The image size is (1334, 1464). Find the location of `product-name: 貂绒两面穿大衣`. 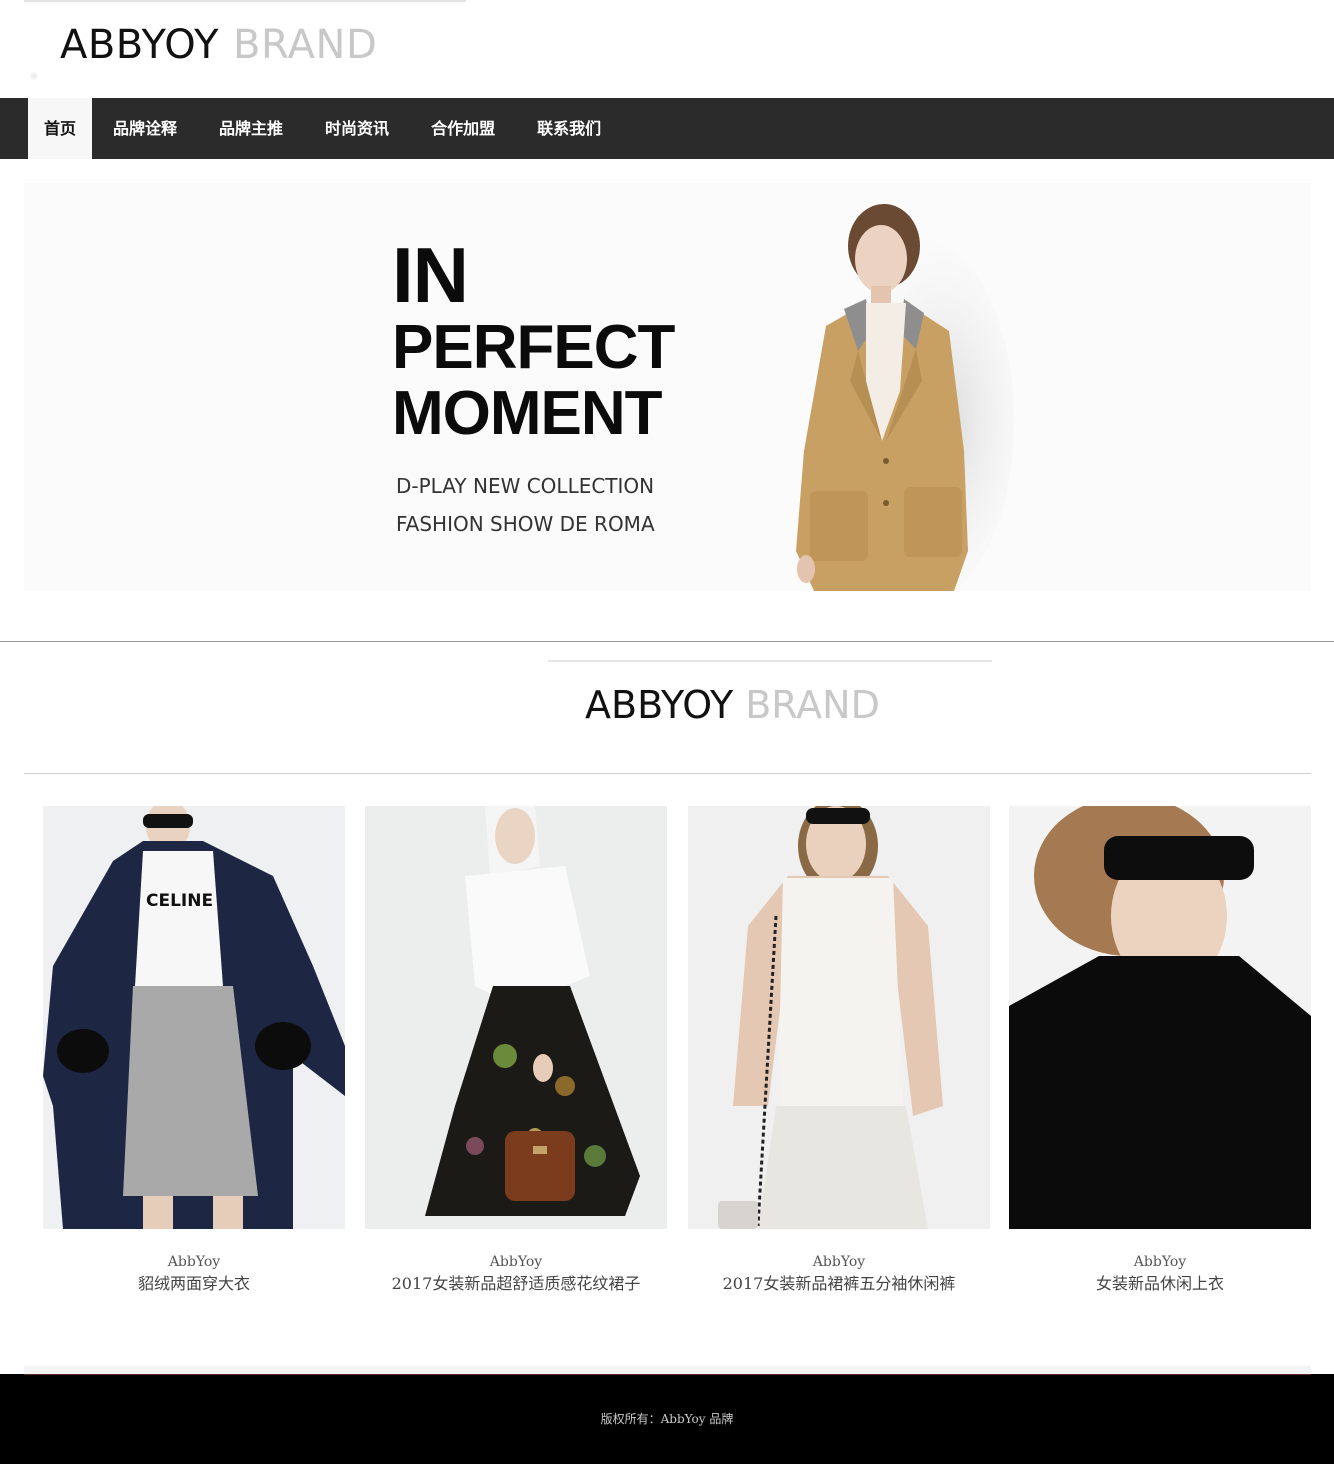

product-name: 貂绒两面穿大衣 is located at coordinates (194, 1284).